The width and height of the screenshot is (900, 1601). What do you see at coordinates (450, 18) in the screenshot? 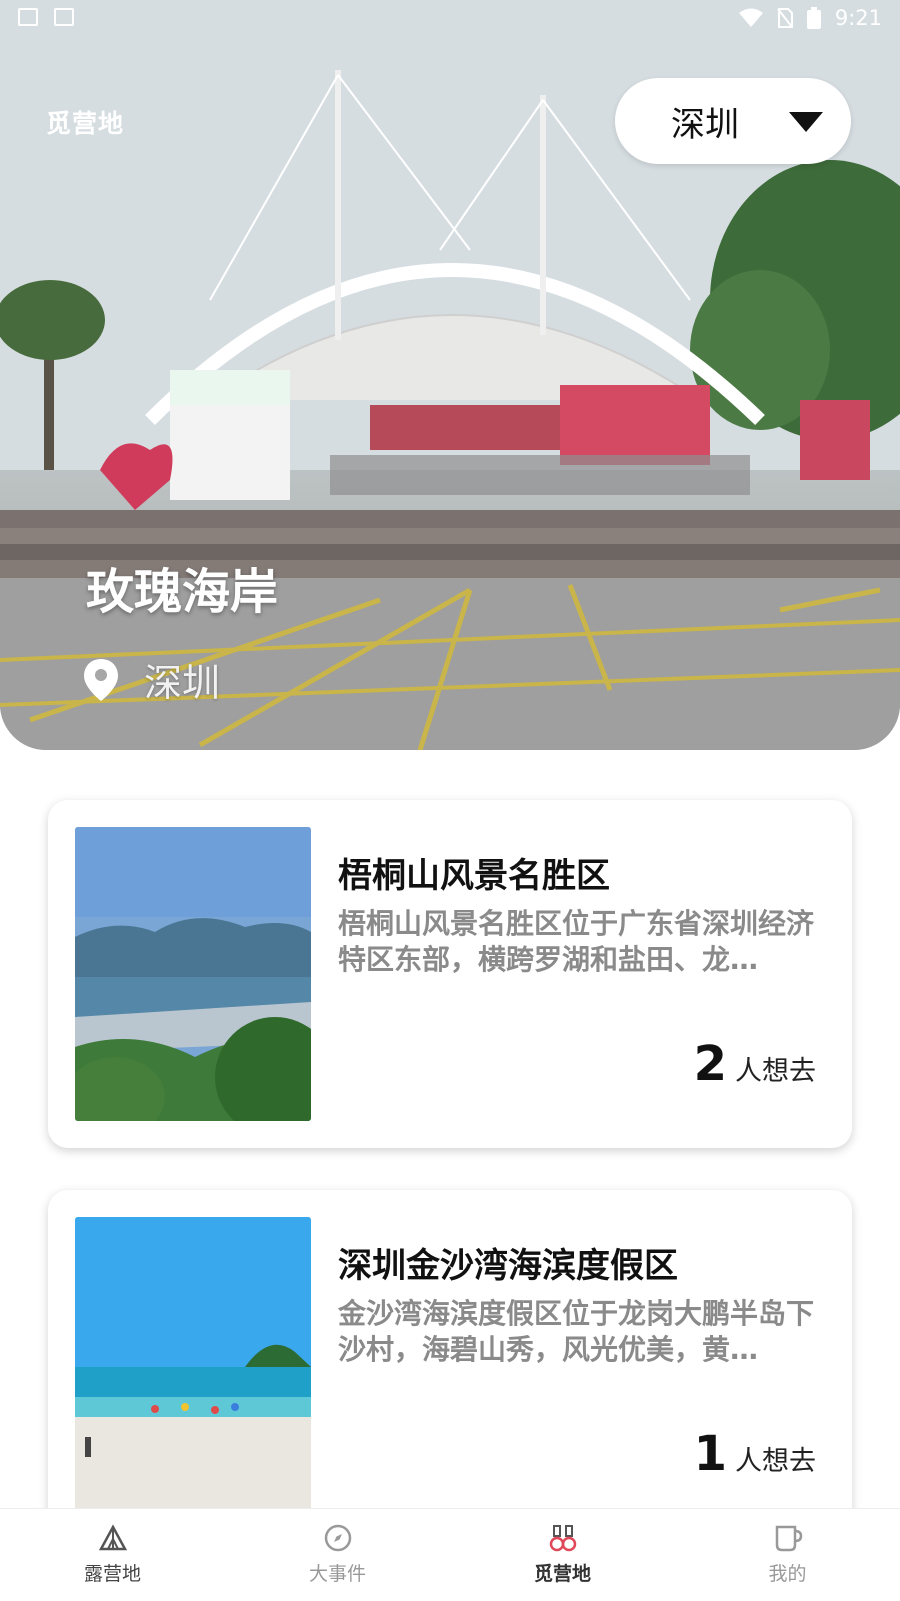
I see `status-bar: 9:21` at bounding box center [450, 18].